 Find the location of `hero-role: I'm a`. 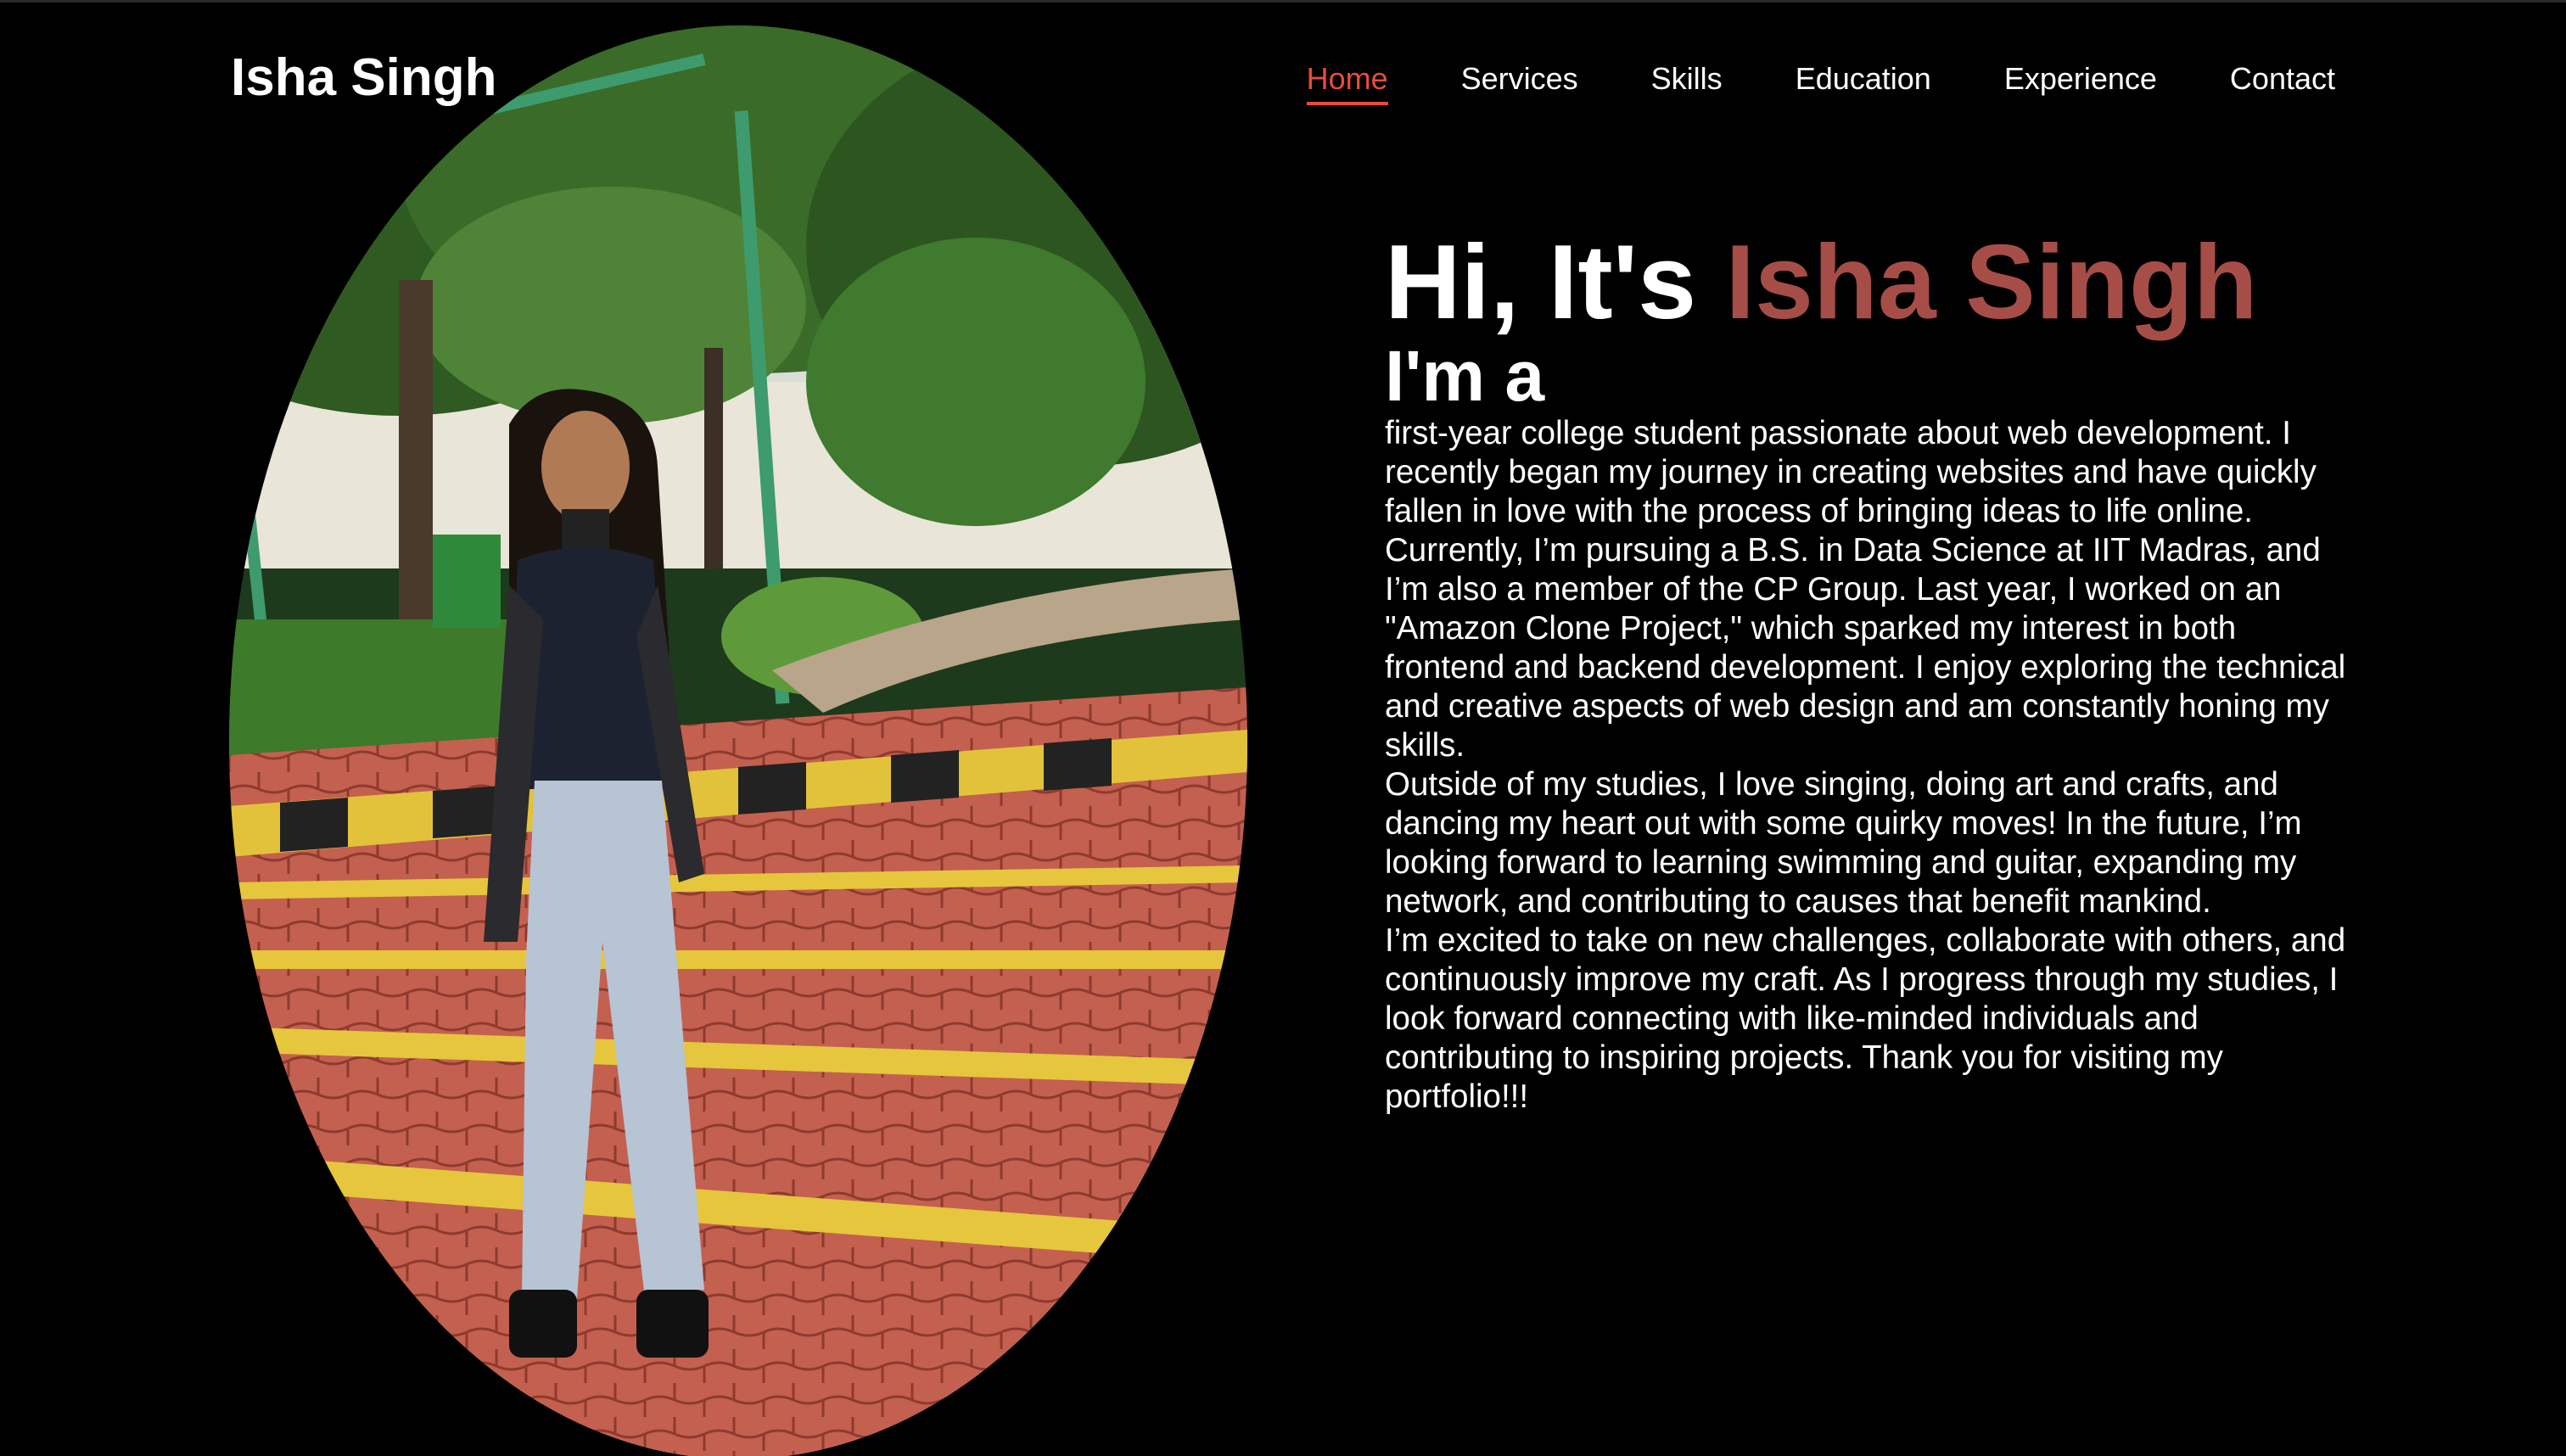

hero-role: I'm a is located at coordinates (1465, 377).